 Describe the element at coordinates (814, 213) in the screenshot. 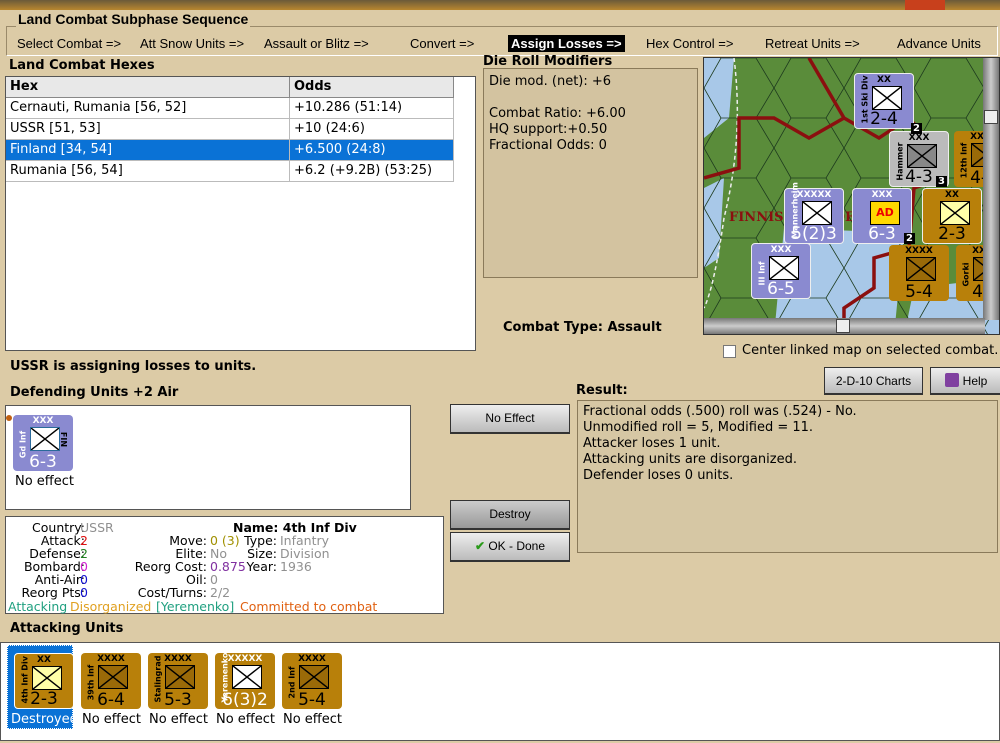

I see `map-unit: XXXXX 5(2)3 Mannerheim` at that location.